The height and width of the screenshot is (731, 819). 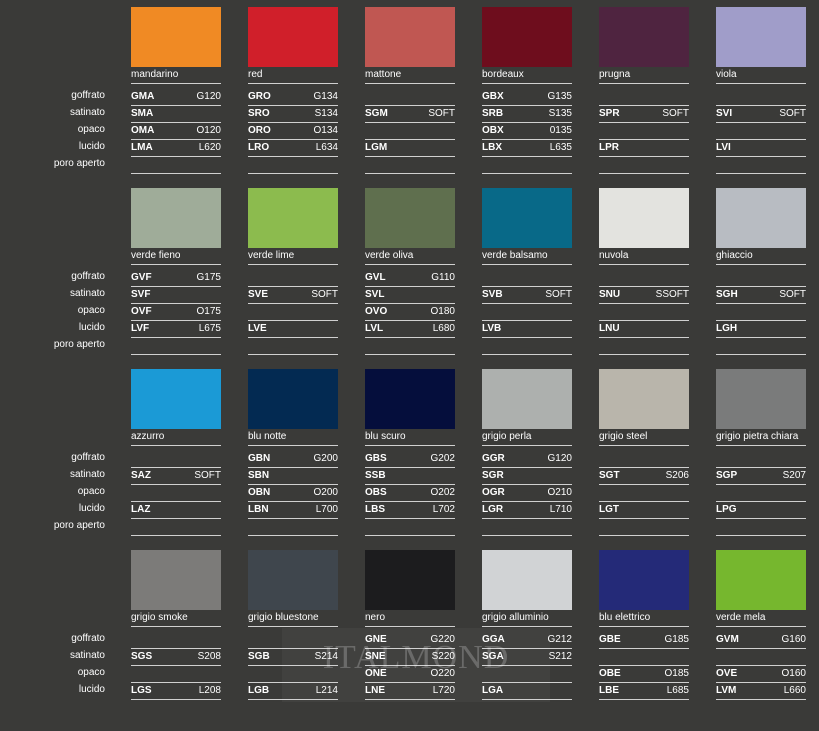 What do you see at coordinates (259, 690) in the screenshot?
I see `finish-code: LGB` at bounding box center [259, 690].